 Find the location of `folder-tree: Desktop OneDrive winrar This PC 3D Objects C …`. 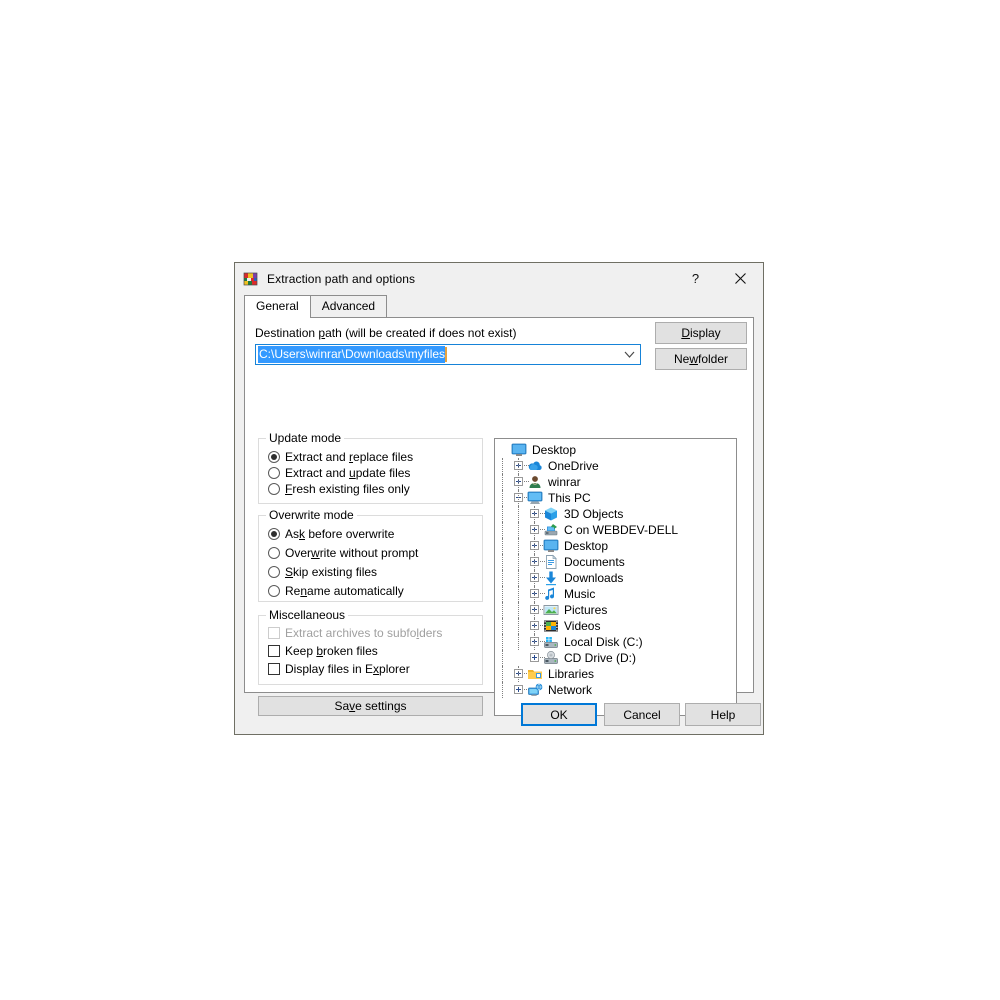

folder-tree: Desktop OneDrive winrar This PC 3D Objects C … is located at coordinates (615, 577).